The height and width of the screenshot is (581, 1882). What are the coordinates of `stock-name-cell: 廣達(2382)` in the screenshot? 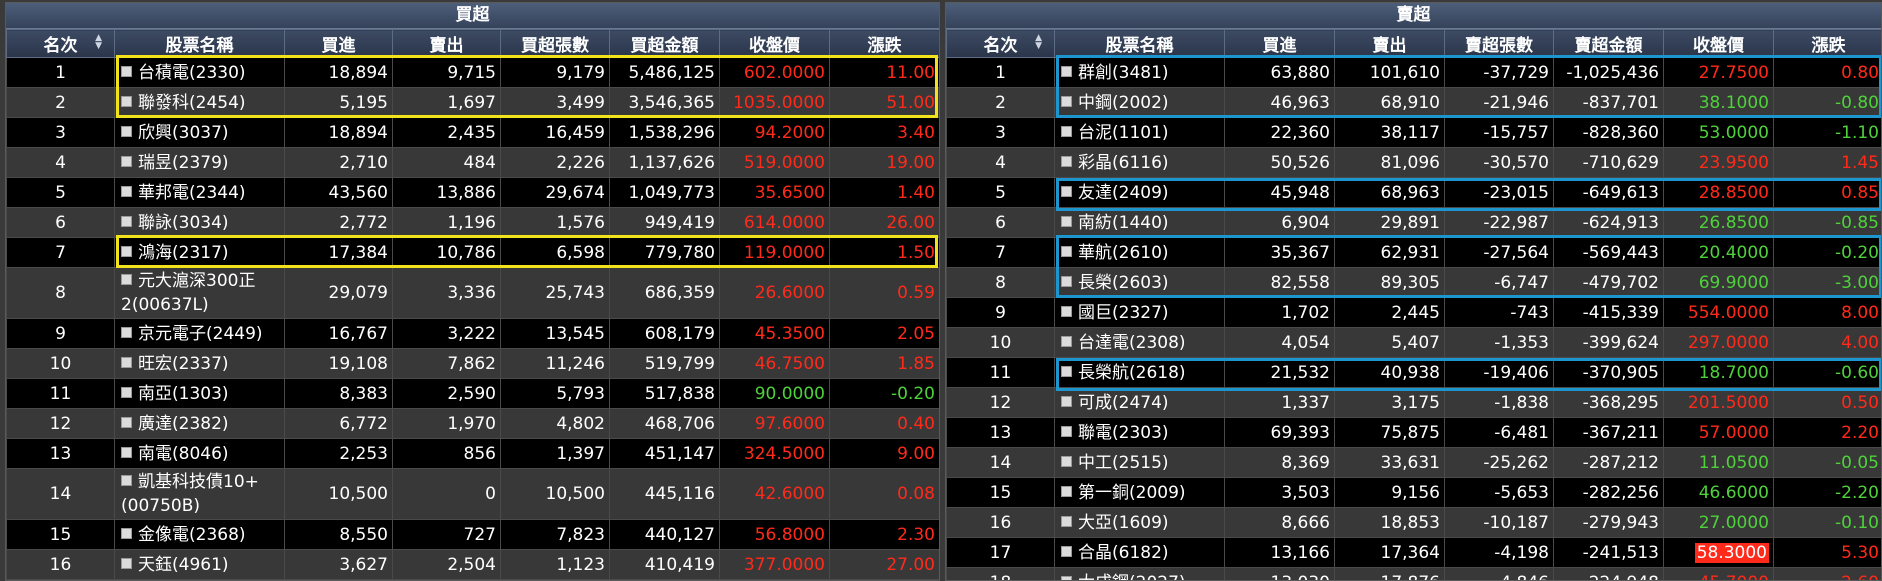 It's located at (199, 423).